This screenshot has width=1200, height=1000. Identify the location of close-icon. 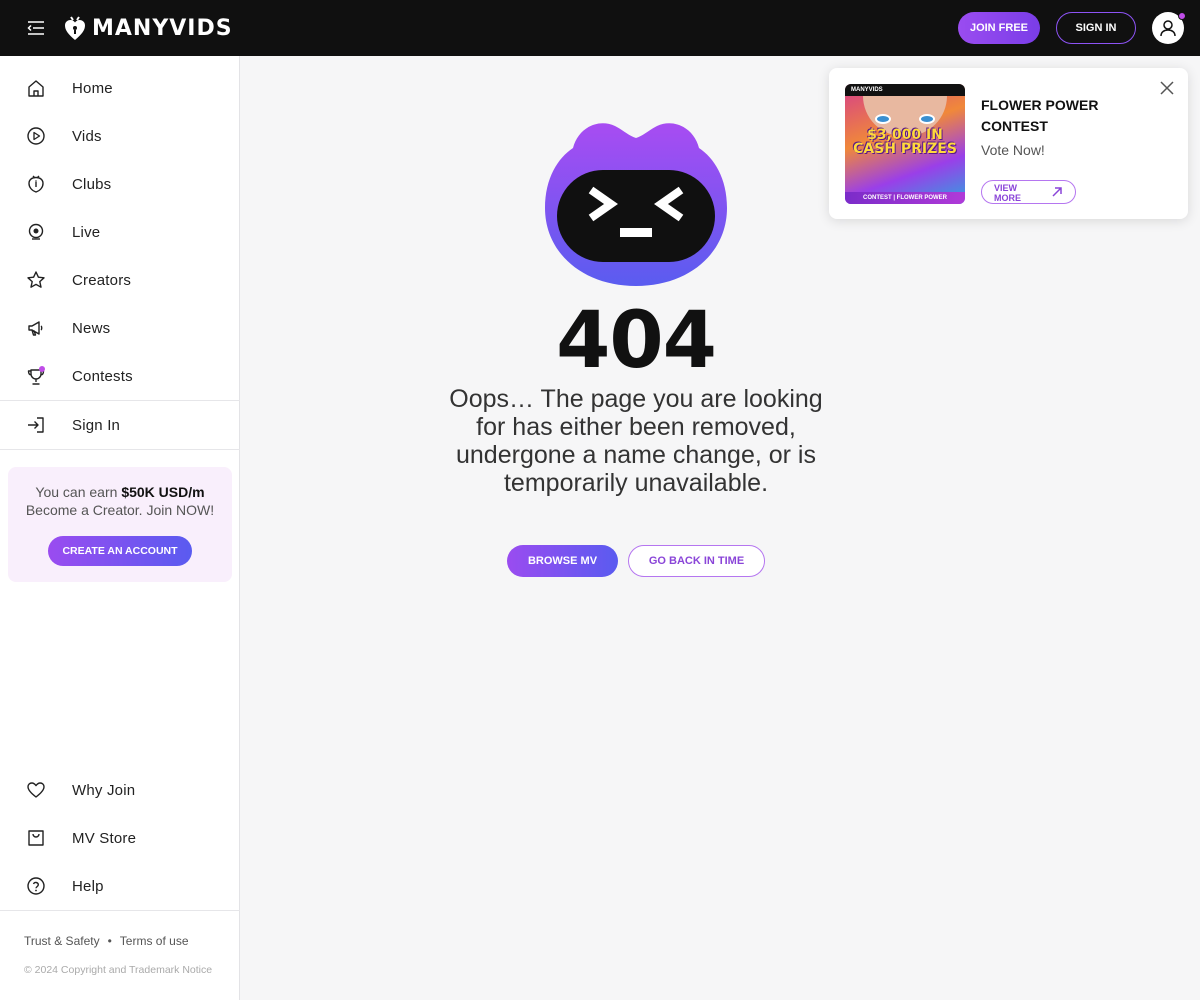
(1167, 88).